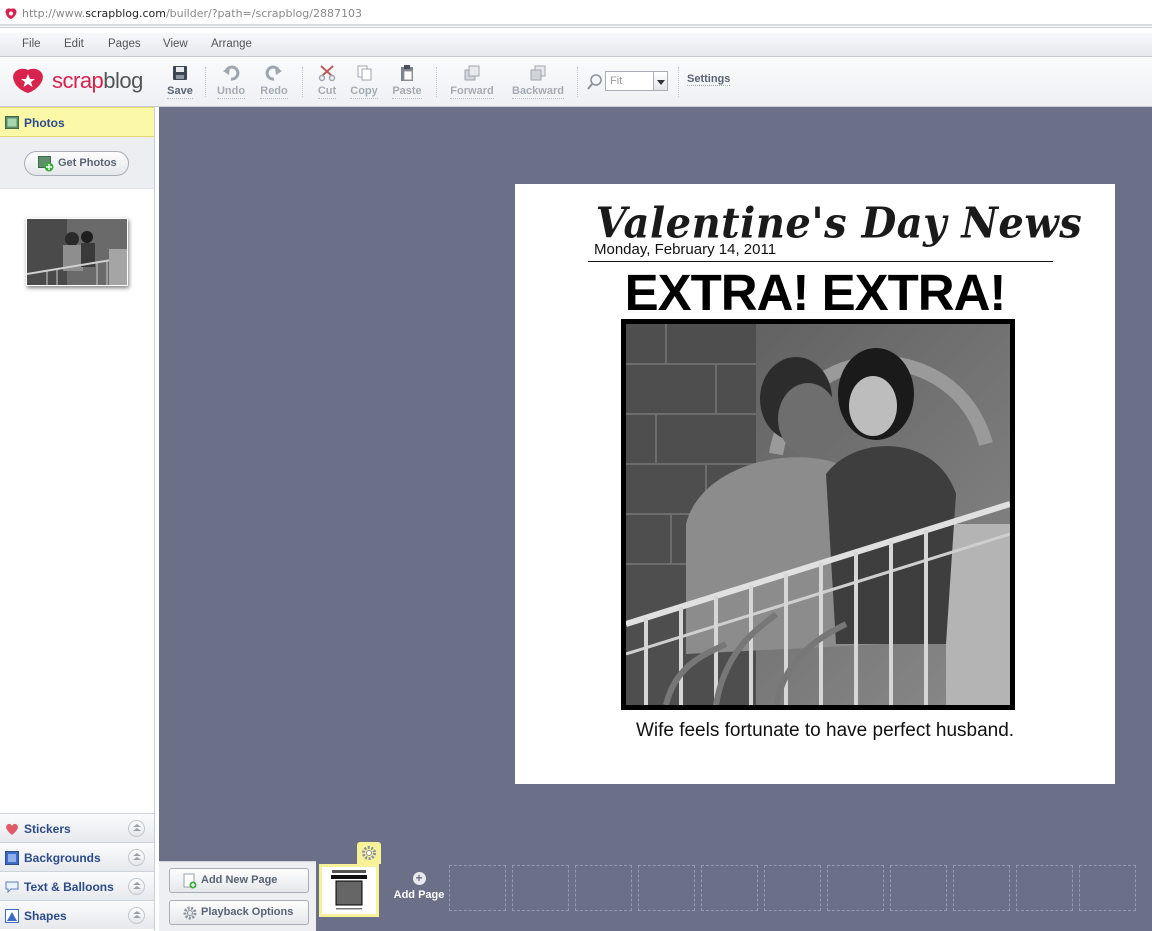  Describe the element at coordinates (231, 73) in the screenshot. I see `undo-icon` at that location.